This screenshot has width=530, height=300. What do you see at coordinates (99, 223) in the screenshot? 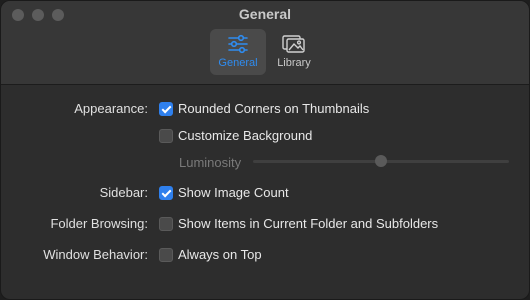
I see `folder-browsing-label: Folder Browsing:` at bounding box center [99, 223].